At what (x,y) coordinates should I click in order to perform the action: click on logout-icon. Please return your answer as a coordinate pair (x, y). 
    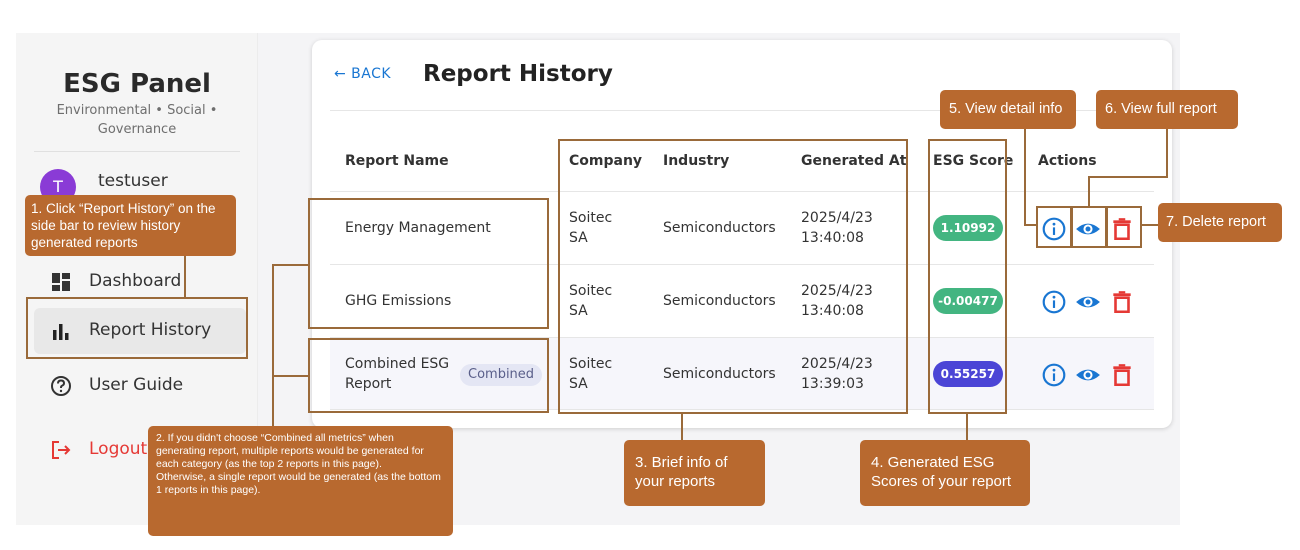
    Looking at the image, I should click on (61, 450).